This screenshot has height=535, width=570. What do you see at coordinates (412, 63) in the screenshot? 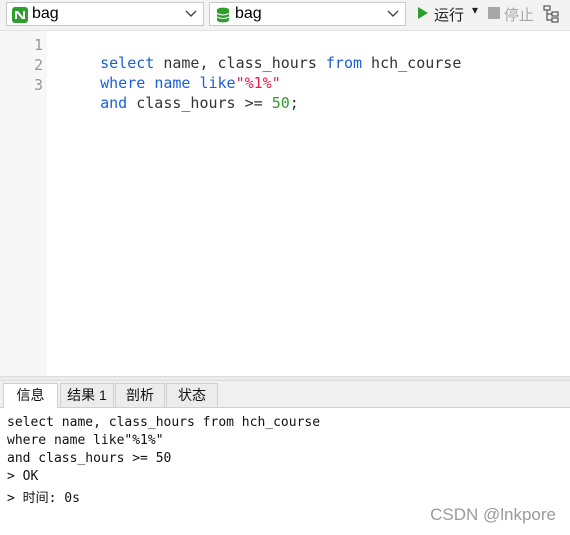
I see `text-token: hch_course` at bounding box center [412, 63].